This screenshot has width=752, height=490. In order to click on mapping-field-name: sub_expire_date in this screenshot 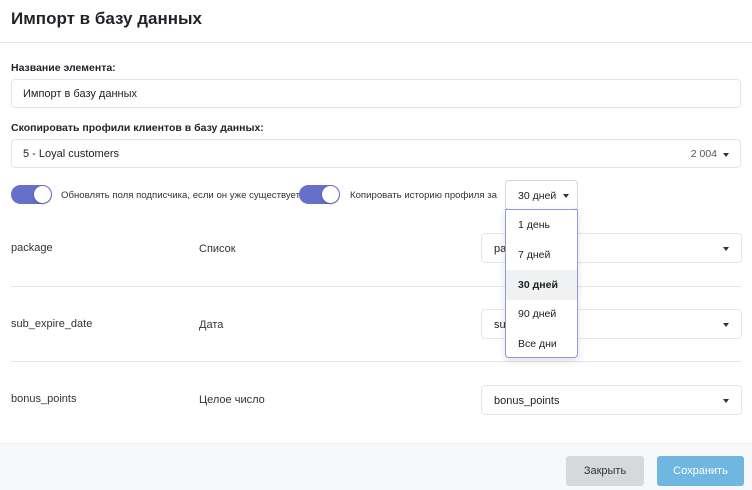, I will do `click(52, 324)`.